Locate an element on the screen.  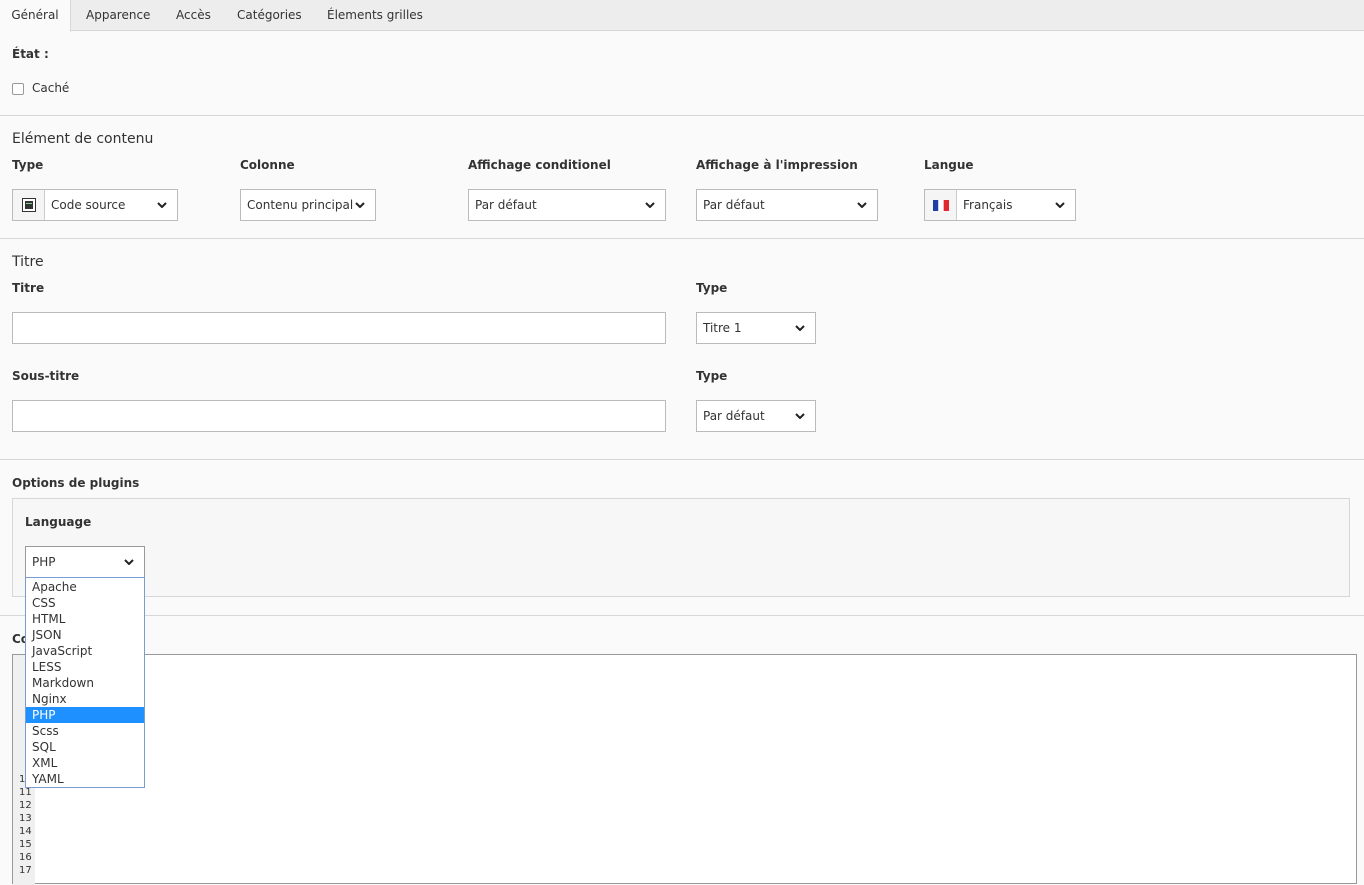
dropdown-option-yaml: YAML is located at coordinates (85, 779).